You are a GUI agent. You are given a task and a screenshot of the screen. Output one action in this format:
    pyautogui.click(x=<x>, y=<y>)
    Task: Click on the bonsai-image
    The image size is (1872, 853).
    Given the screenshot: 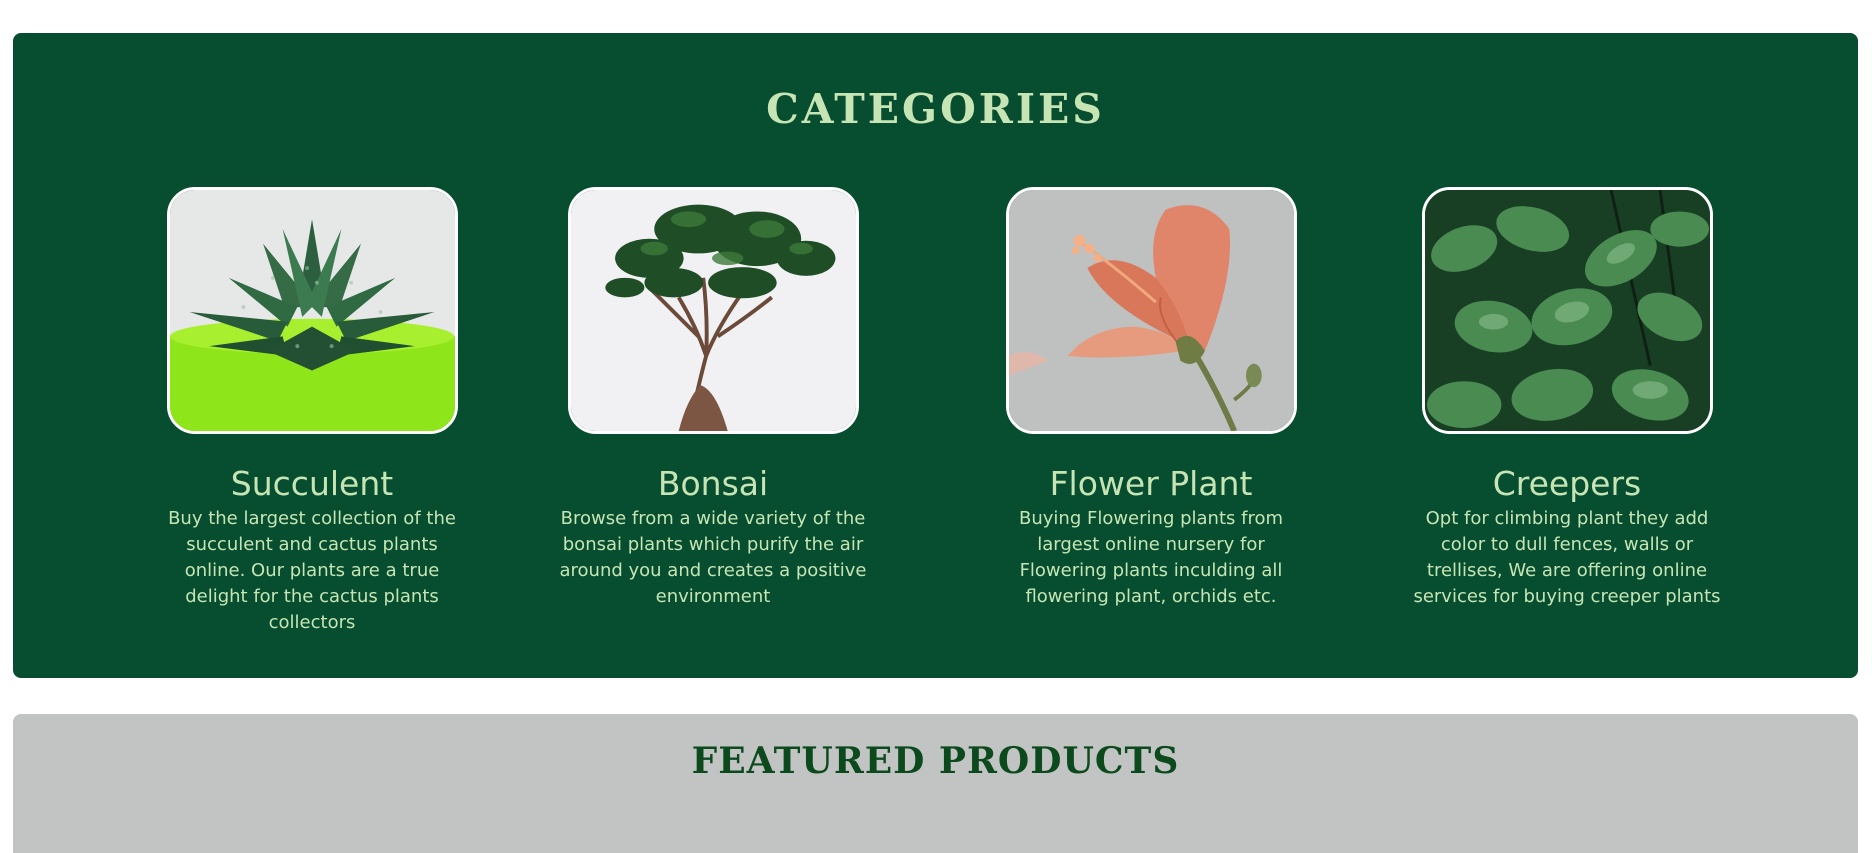 What is the action you would take?
    pyautogui.click(x=713, y=310)
    